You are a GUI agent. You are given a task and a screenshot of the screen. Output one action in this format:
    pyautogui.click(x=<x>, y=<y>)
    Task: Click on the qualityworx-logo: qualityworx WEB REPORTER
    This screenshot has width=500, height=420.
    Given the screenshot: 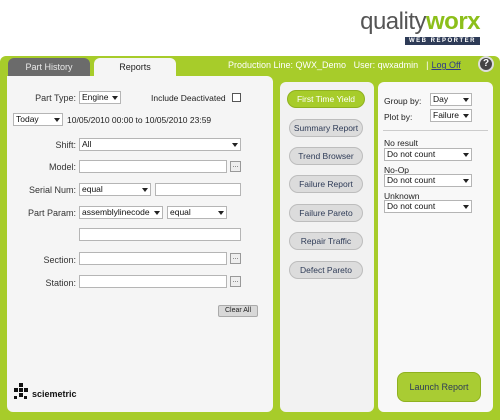 What is the action you would take?
    pyautogui.click(x=420, y=26)
    